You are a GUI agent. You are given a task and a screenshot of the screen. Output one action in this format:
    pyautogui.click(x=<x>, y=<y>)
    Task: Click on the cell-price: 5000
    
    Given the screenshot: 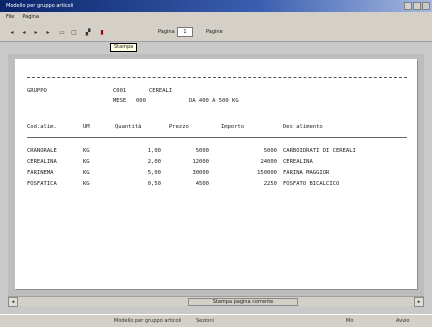 What is the action you would take?
    pyautogui.click(x=202, y=151)
    